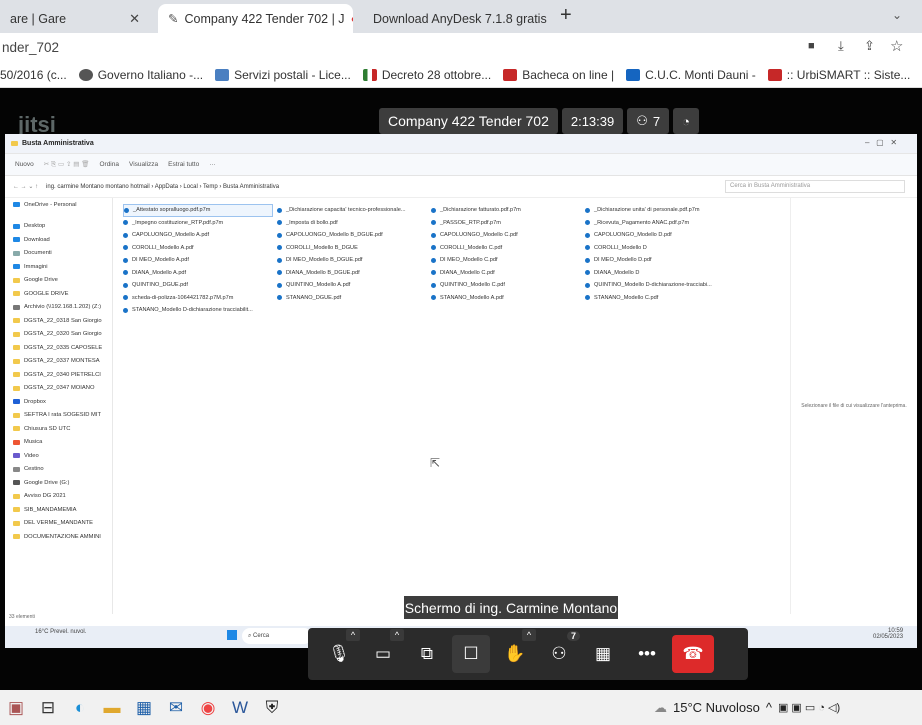 The image size is (922, 725). Describe the element at coordinates (58, 205) in the screenshot. I see `sidebar-item: OneDrive - Personal` at that location.